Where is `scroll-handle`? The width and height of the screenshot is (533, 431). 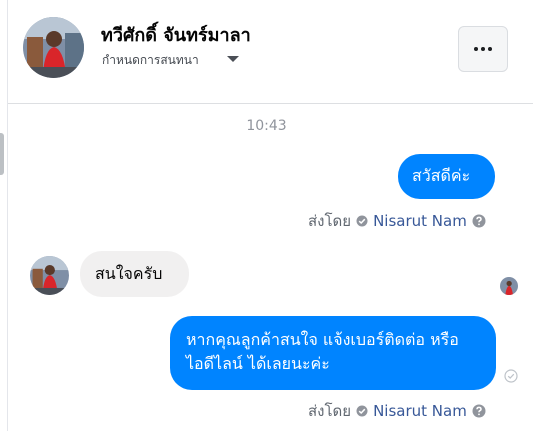
scroll-handle is located at coordinates (2, 154).